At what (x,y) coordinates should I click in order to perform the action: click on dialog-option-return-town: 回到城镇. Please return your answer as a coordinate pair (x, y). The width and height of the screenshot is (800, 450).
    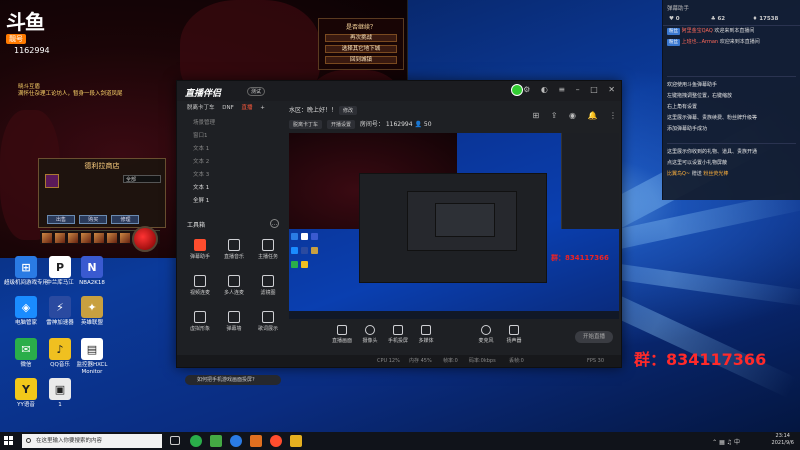
    Looking at the image, I should click on (361, 60).